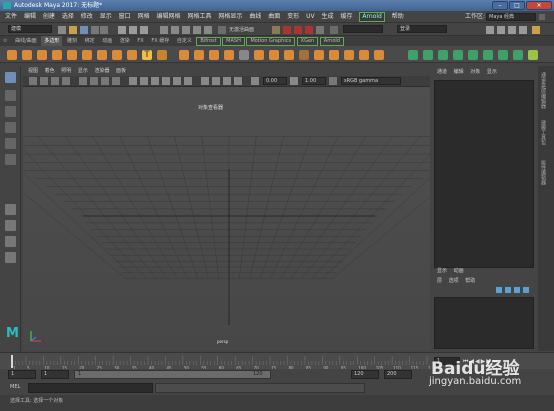  I want to click on poly-cube-icon, so click(27, 55).